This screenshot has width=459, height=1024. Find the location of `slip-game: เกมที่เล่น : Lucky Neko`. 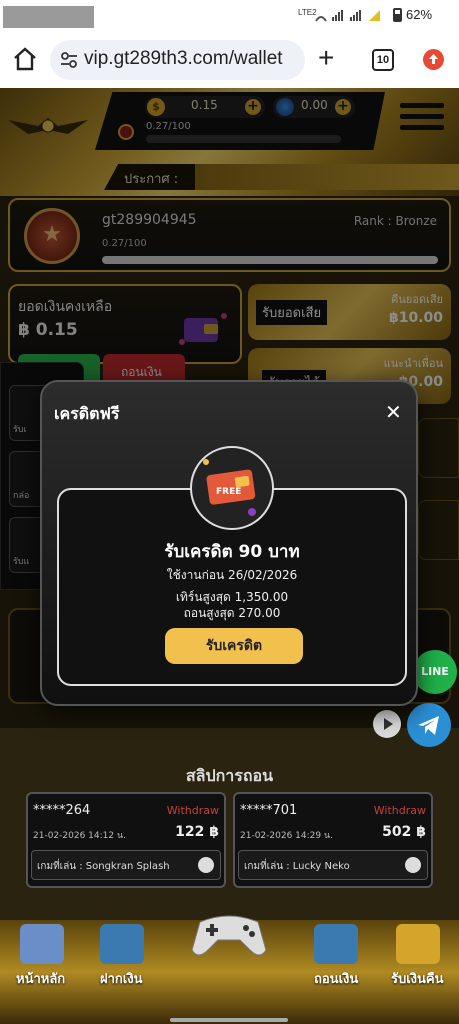

slip-game: เกมที่เล่น : Lucky Neko is located at coordinates (333, 865).